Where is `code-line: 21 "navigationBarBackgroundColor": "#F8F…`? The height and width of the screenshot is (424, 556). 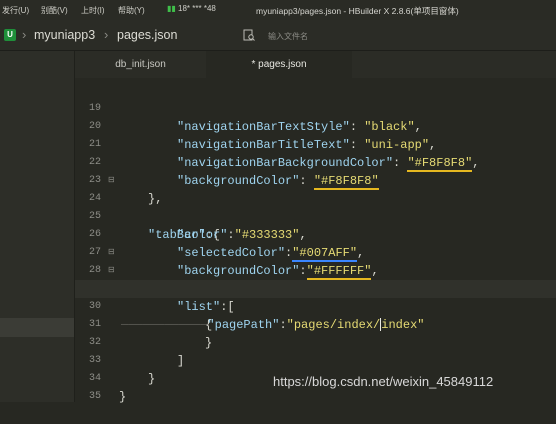
code-line: 21 "navigationBarBackgroundColor": "#F8F… is located at coordinates (315, 145).